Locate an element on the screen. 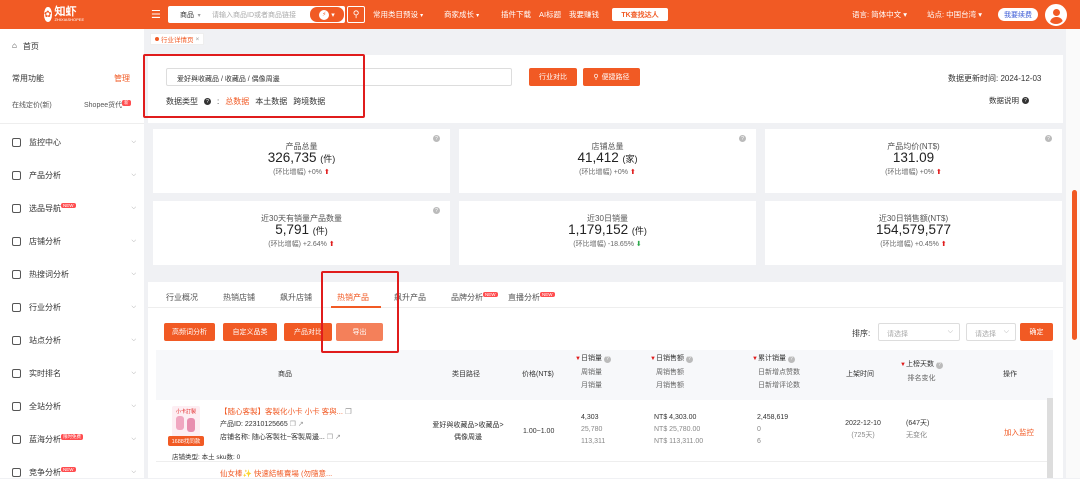 This screenshot has width=1080, height=479. nav-merchant-growth: 商家成长 ▾ is located at coordinates (461, 14).